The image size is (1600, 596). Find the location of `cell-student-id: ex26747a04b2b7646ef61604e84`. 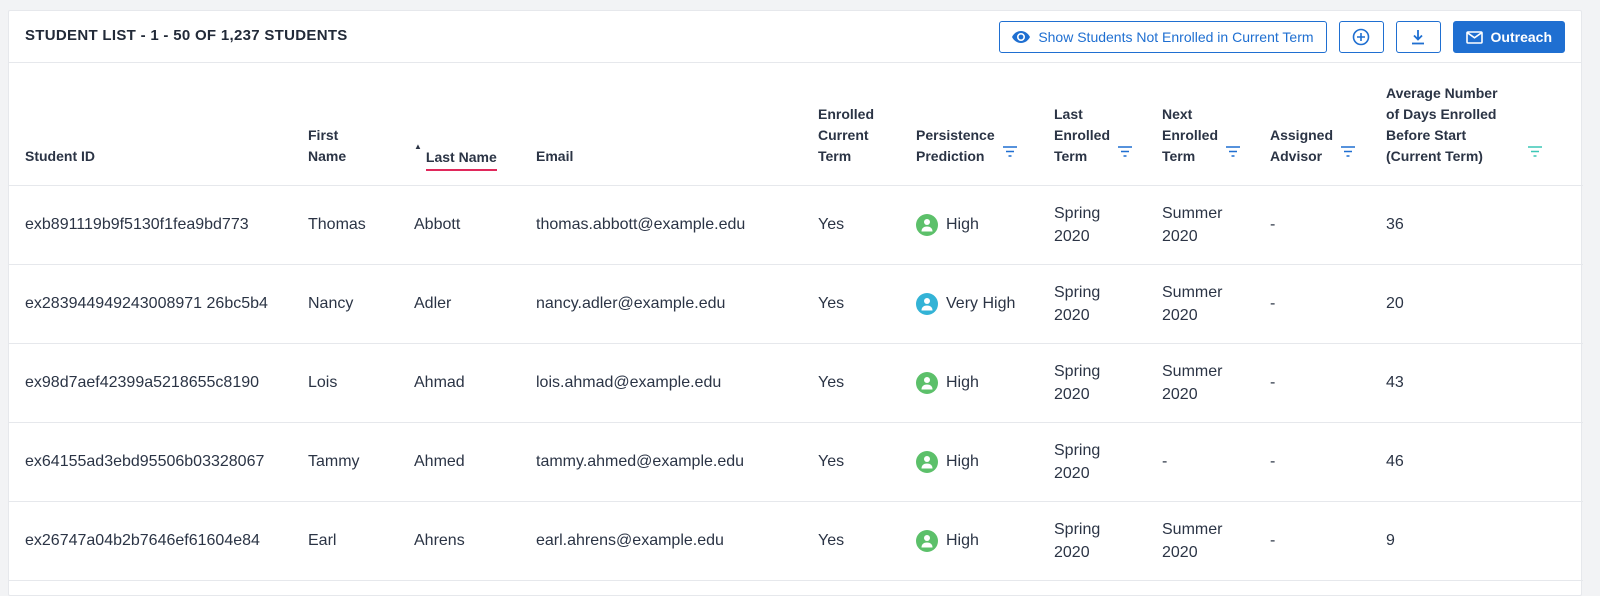

cell-student-id: ex26747a04b2b7646ef61604e84 is located at coordinates (158, 541).